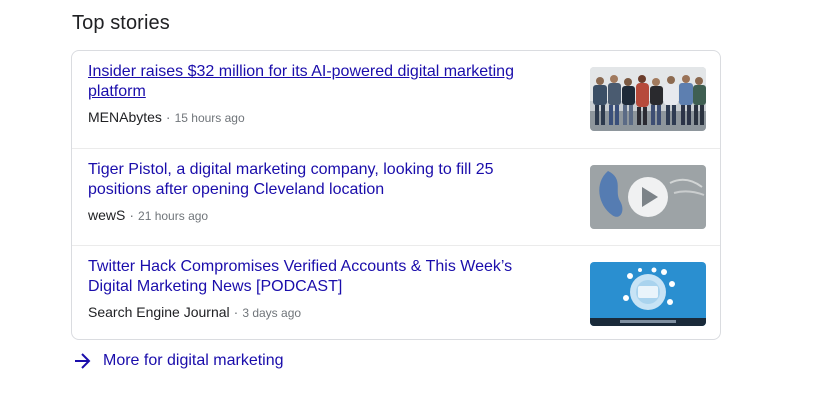 The image size is (835, 401). Describe the element at coordinates (209, 118) in the screenshot. I see `story-time: 15 hours ago` at that location.